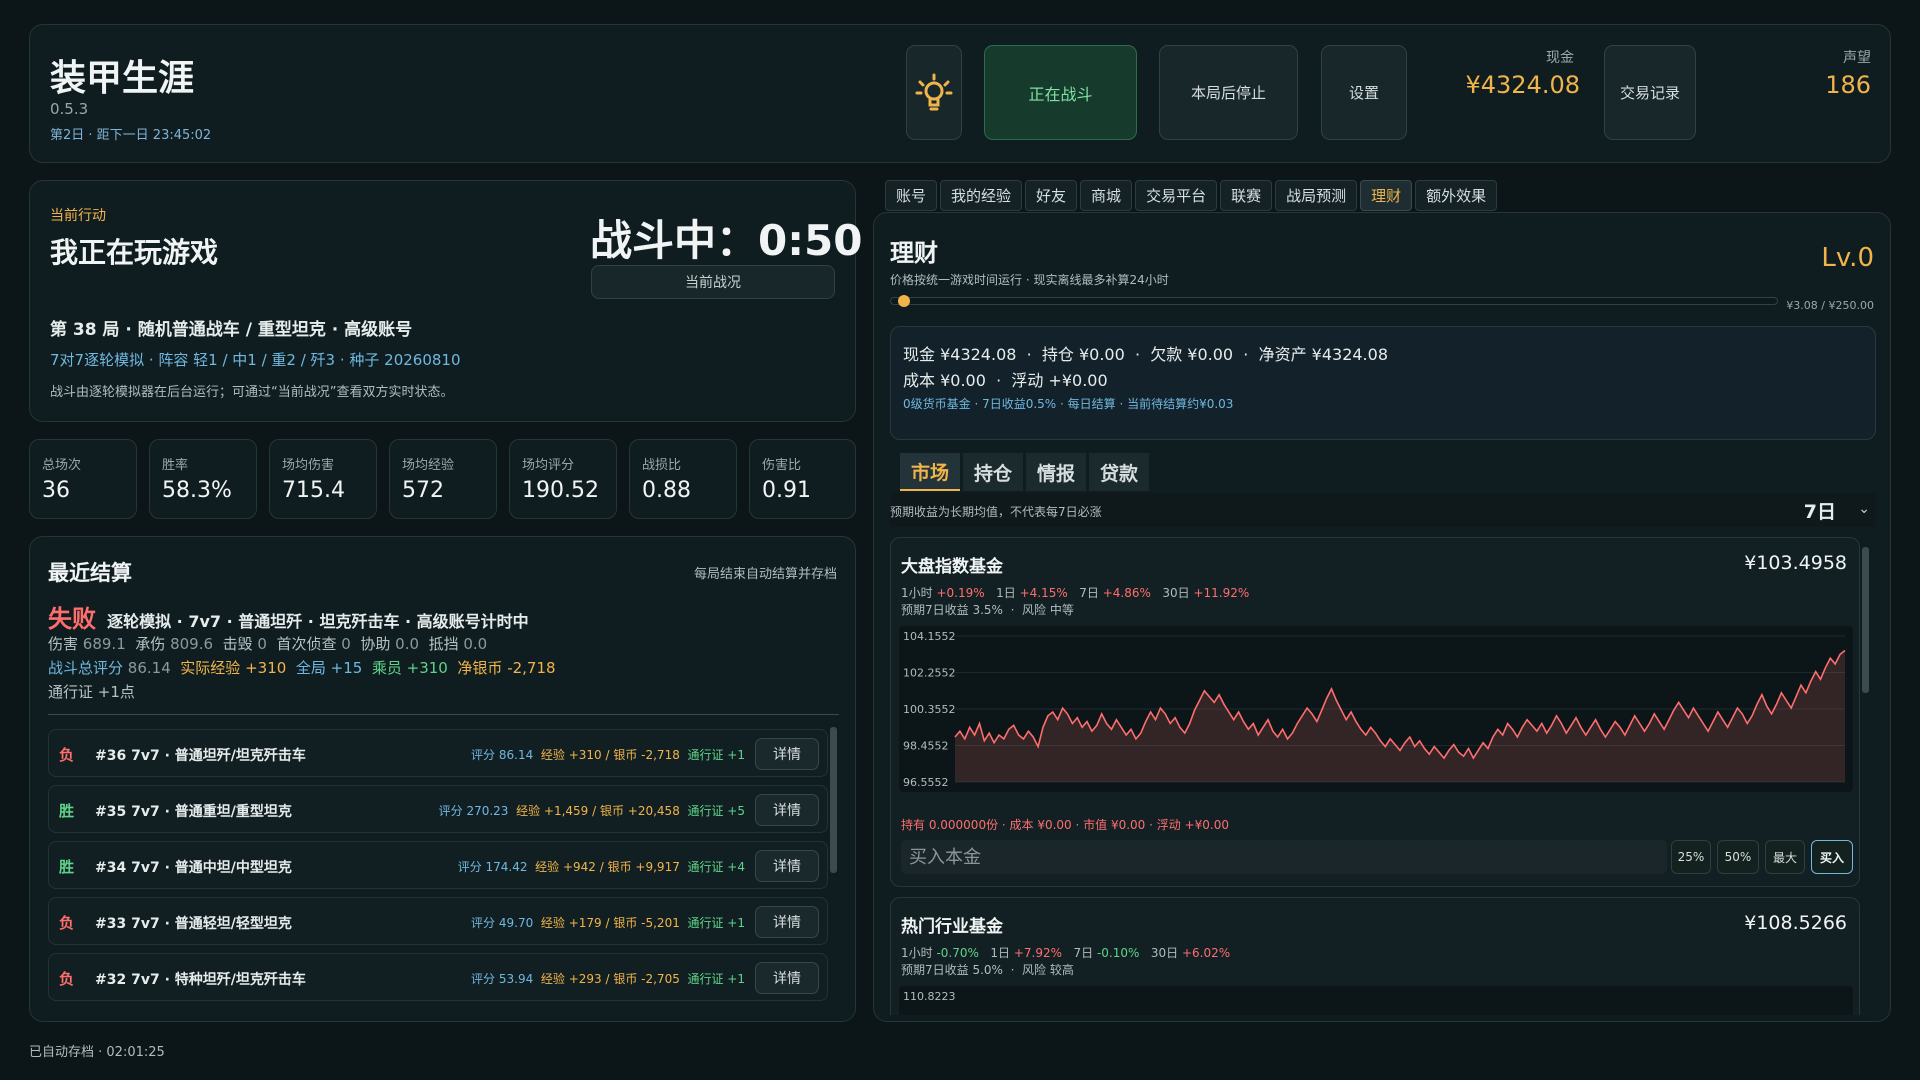 Image resolution: width=1920 pixels, height=1080 pixels. Describe the element at coordinates (1083, 354) in the screenshot. I see `summary-holding: 持仓 ¥0.00` at that location.